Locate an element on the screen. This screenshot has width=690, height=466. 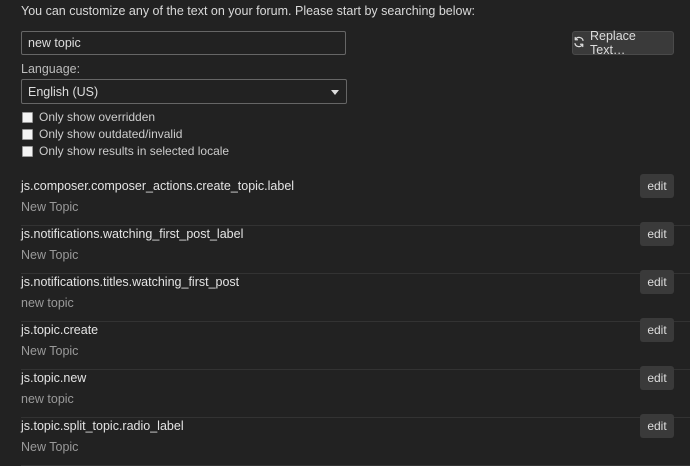
filter-overridden: Only show overridden is located at coordinates (88, 117).